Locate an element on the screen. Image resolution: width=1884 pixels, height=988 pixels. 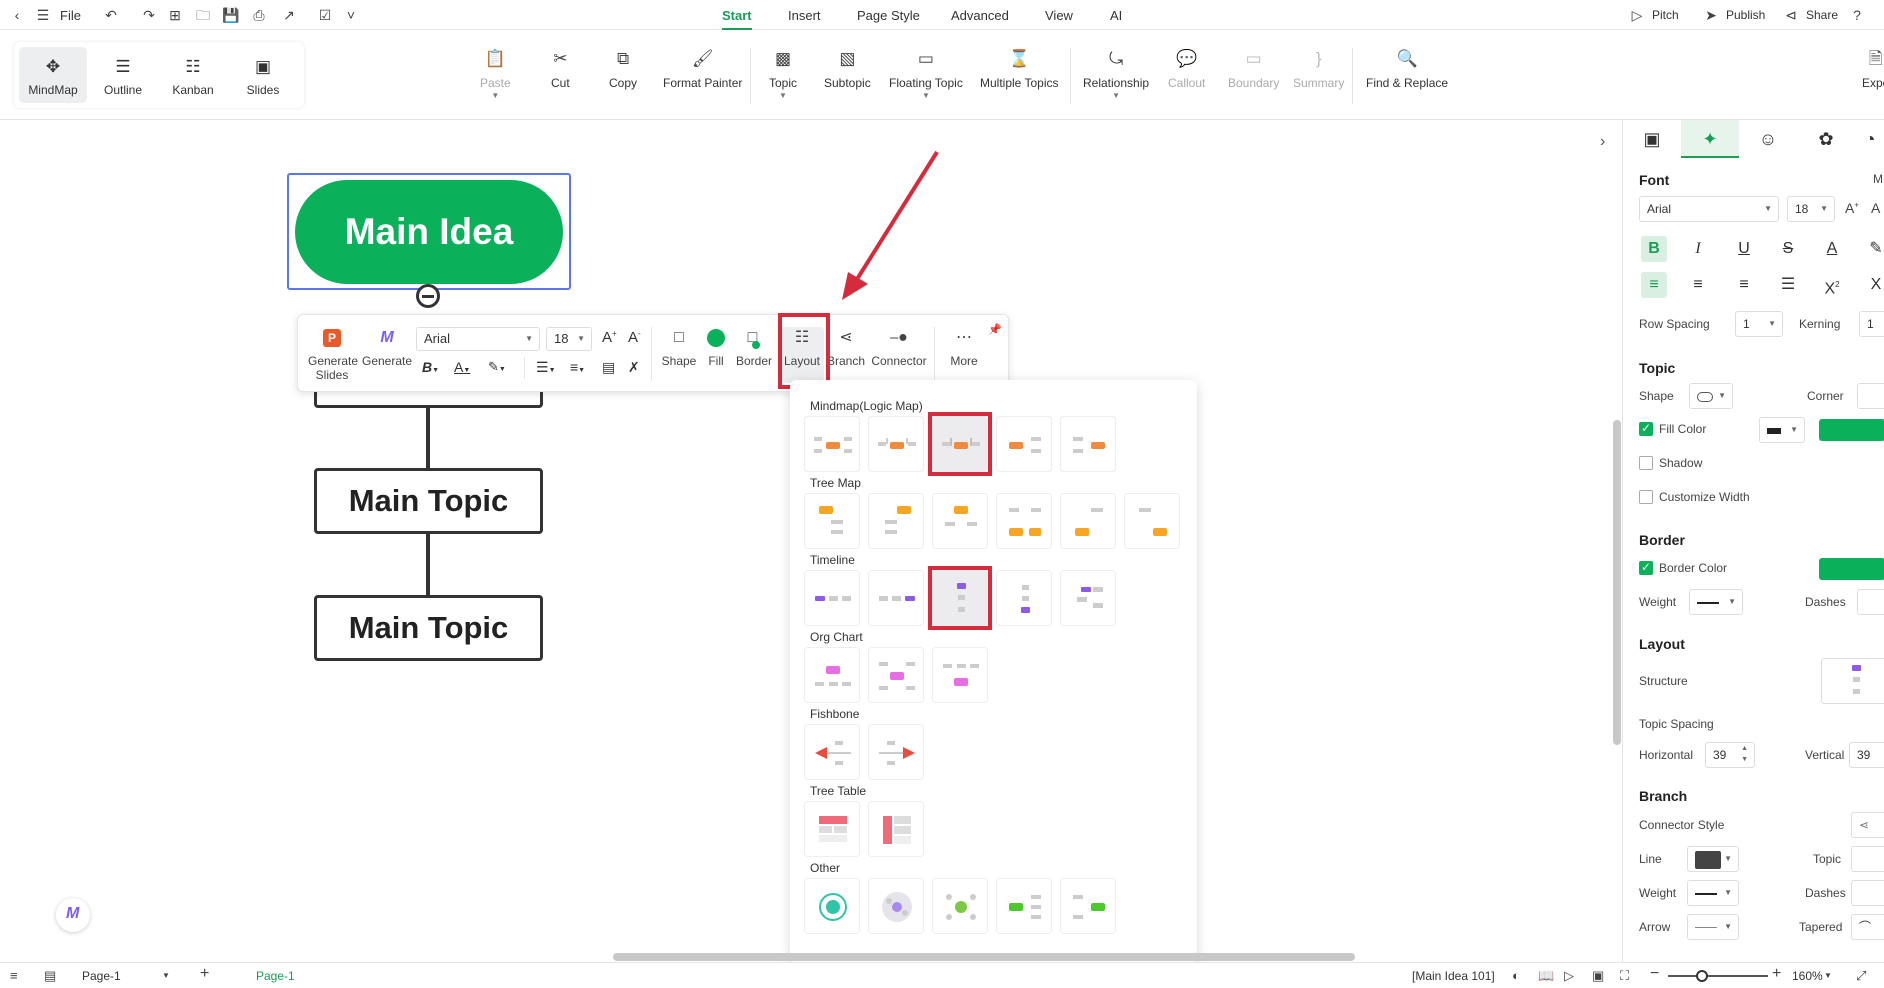
theme-icon: ◐ is located at coordinates (1516, 975).